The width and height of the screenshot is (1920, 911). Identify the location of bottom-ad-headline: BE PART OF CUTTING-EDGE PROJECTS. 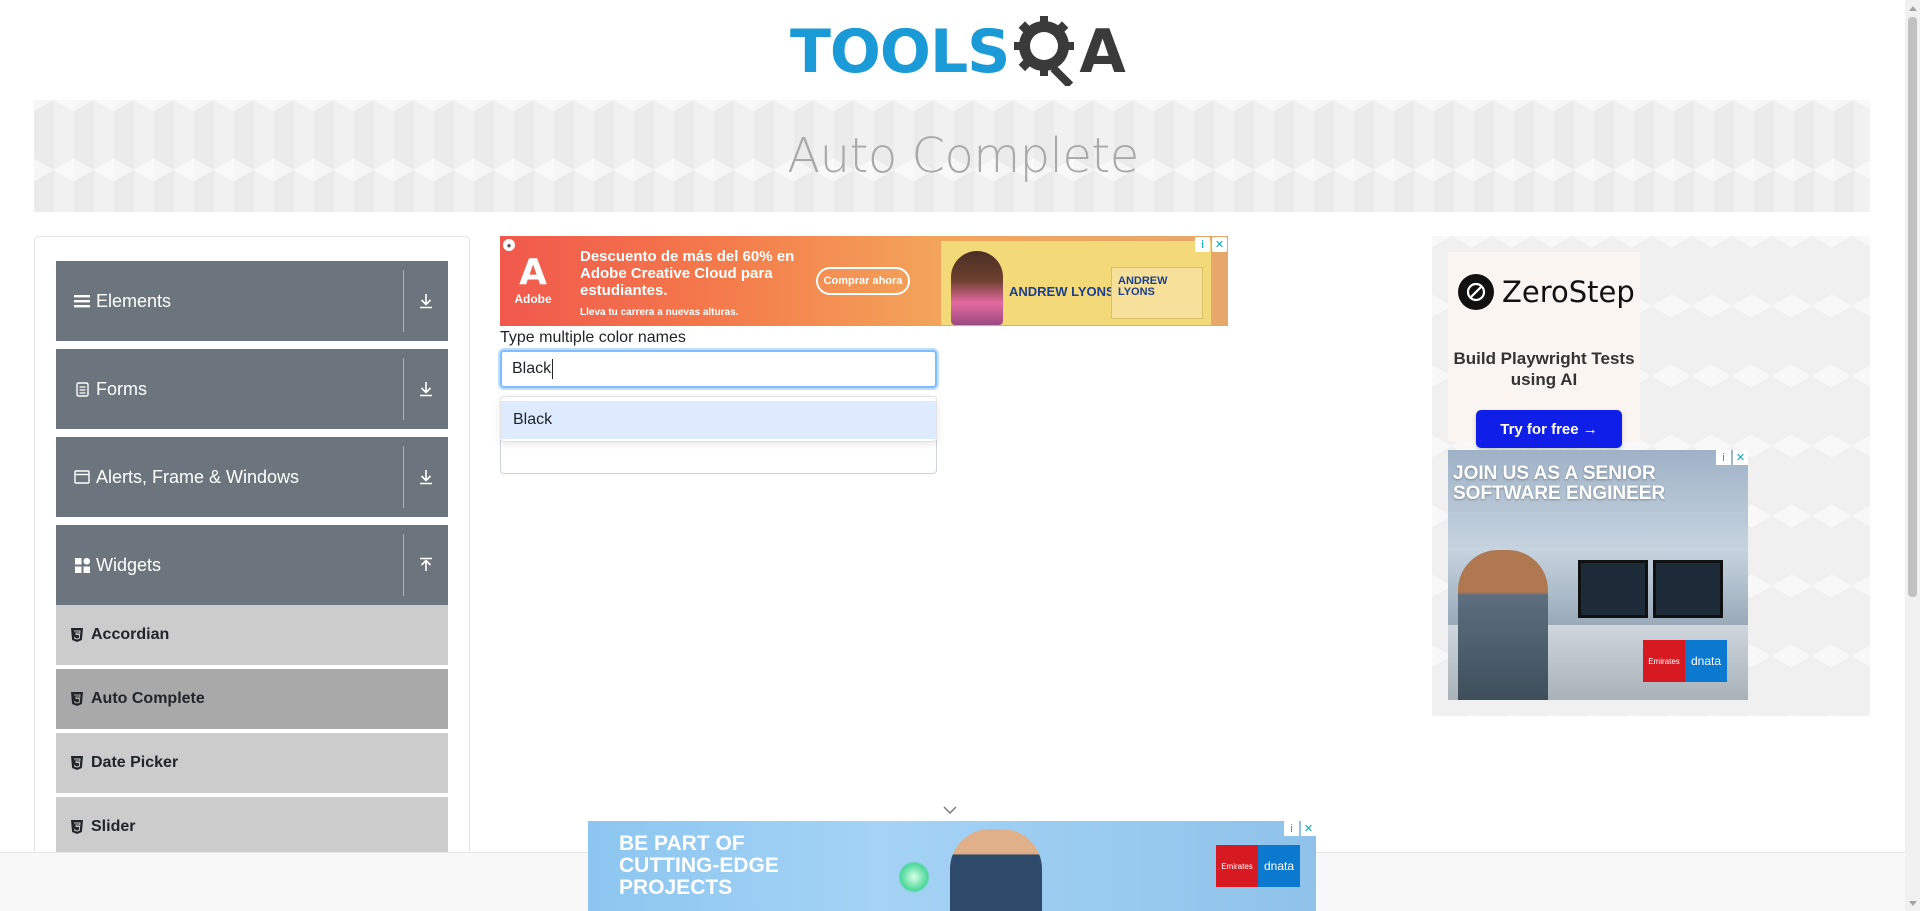
(699, 865).